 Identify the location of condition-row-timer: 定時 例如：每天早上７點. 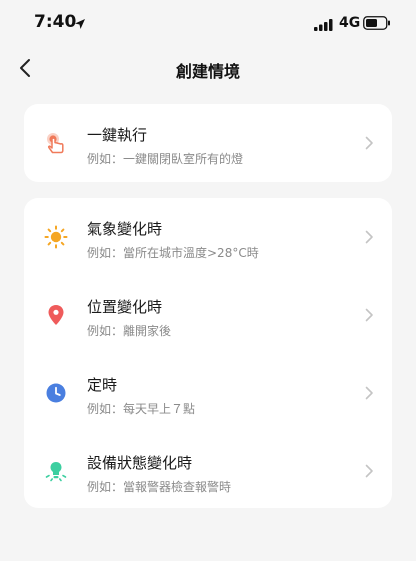
(208, 393).